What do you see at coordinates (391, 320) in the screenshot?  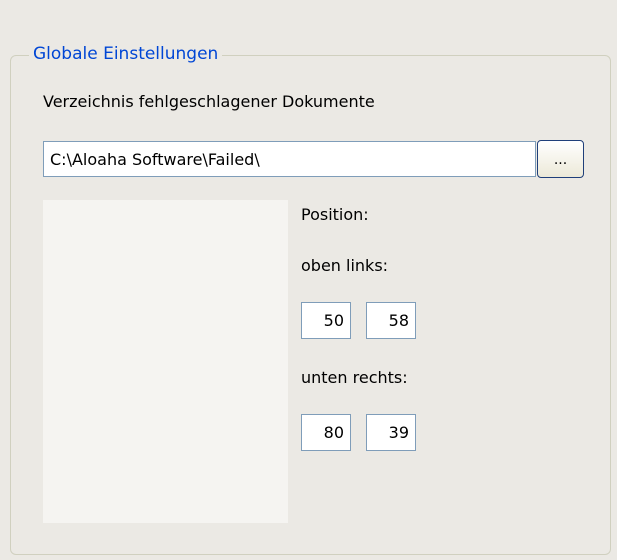 I see `top-left-y-input` at bounding box center [391, 320].